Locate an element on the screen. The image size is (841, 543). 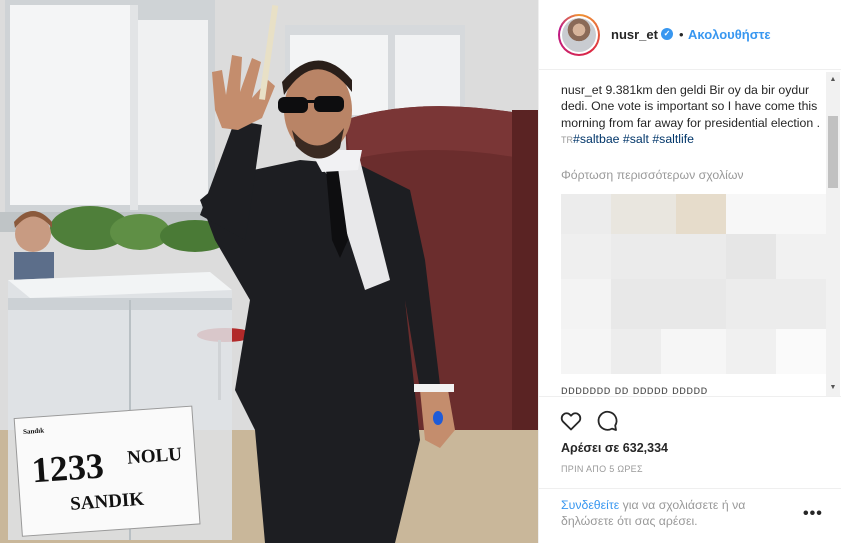
sign-nolu: NOLU is located at coordinates (154, 456).